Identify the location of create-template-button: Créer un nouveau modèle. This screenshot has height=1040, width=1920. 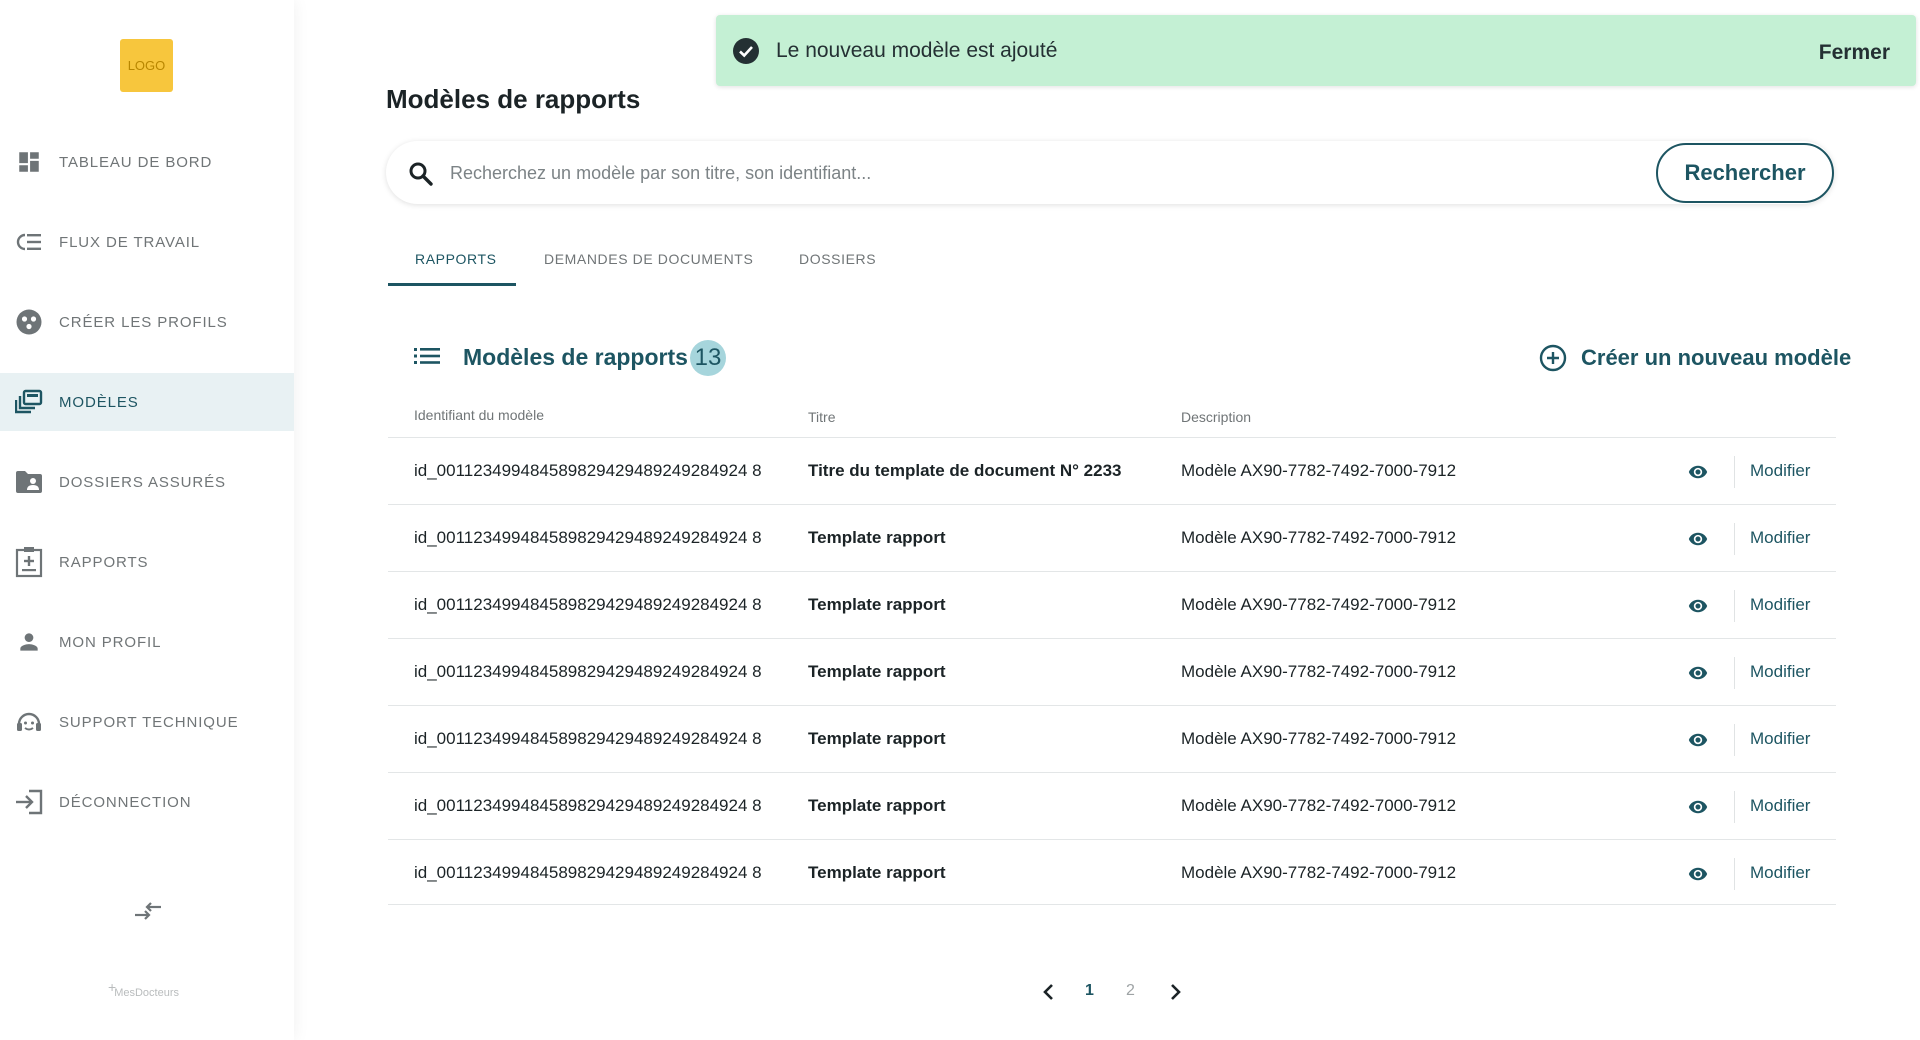
(1695, 358).